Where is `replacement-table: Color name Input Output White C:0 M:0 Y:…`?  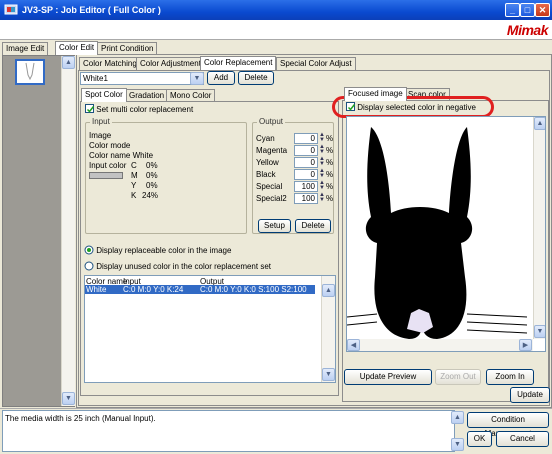
replacement-table: Color name Input Output White C:0 M:0 Y:… is located at coordinates (210, 329).